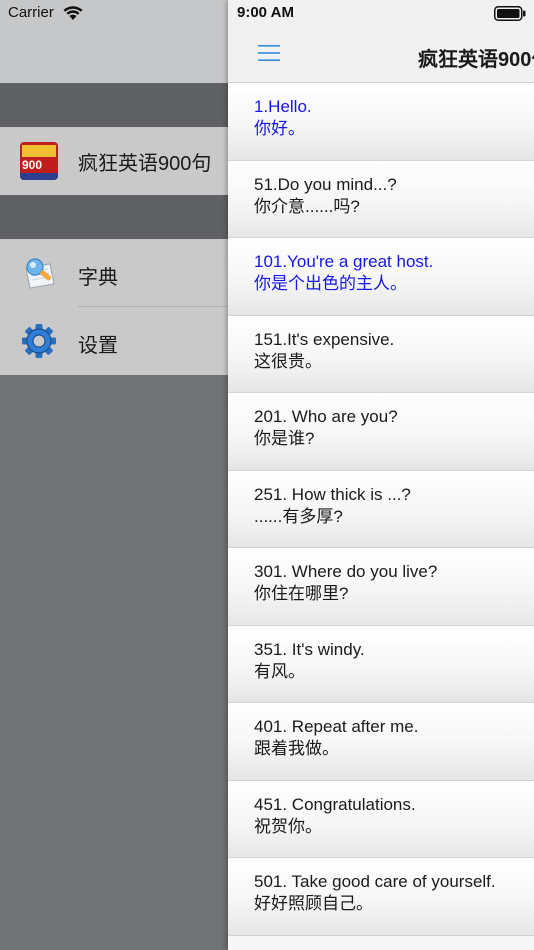 Image resolution: width=534 pixels, height=950 pixels. What do you see at coordinates (98, 278) in the screenshot?
I see `drawer-item-dictionary-label: 字典` at bounding box center [98, 278].